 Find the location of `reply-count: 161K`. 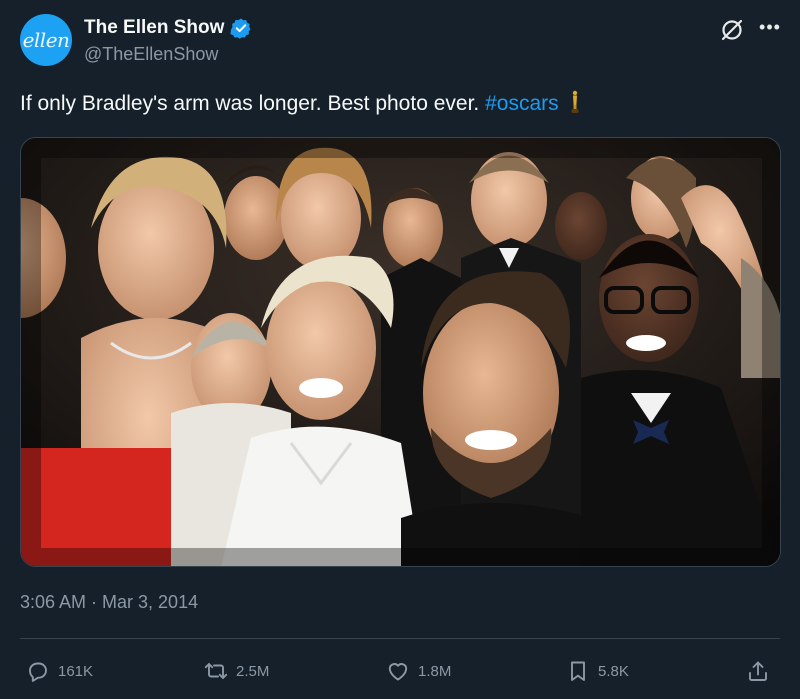

reply-count: 161K is located at coordinates (76, 671).